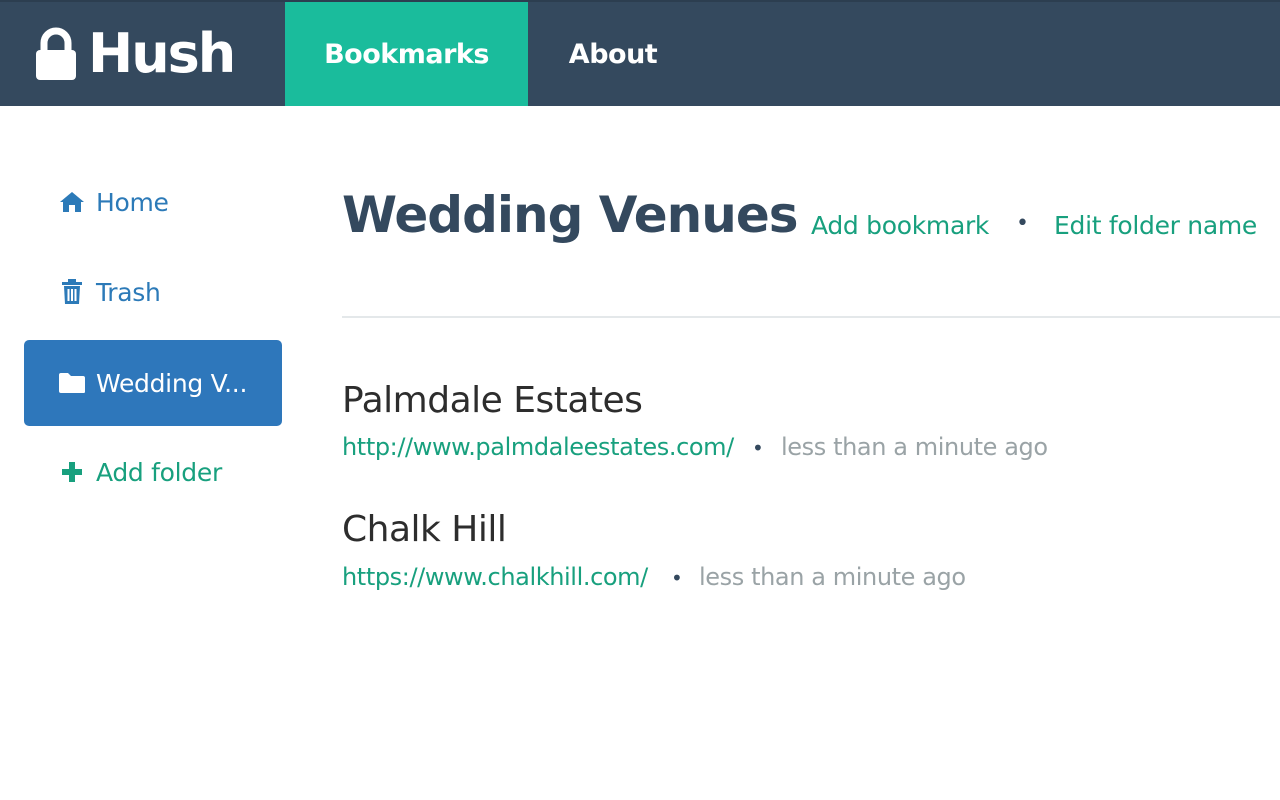 The height and width of the screenshot is (800, 1280). I want to click on folder-icon, so click(72, 383).